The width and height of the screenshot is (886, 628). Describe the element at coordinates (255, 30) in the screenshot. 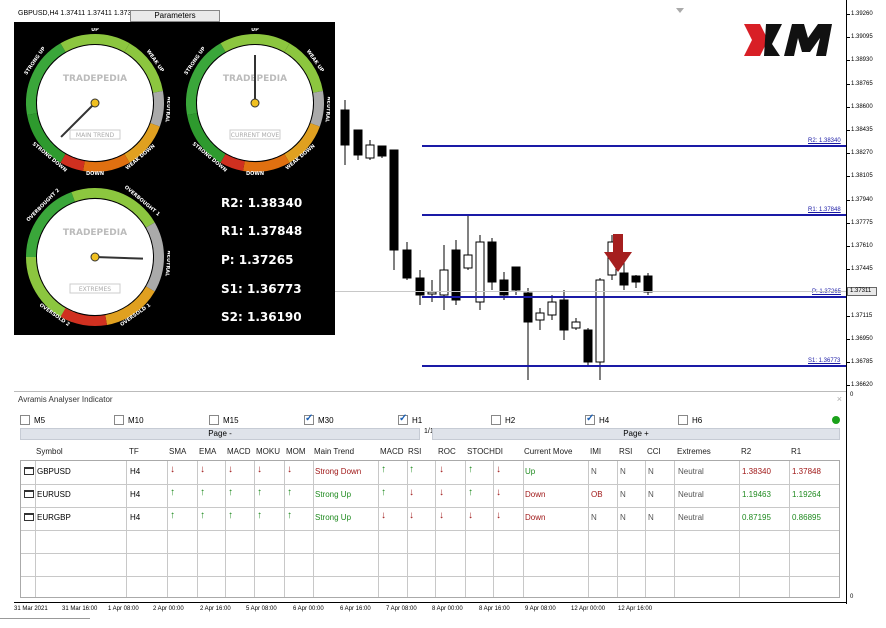

I see `gauge-zone-label: UP` at that location.